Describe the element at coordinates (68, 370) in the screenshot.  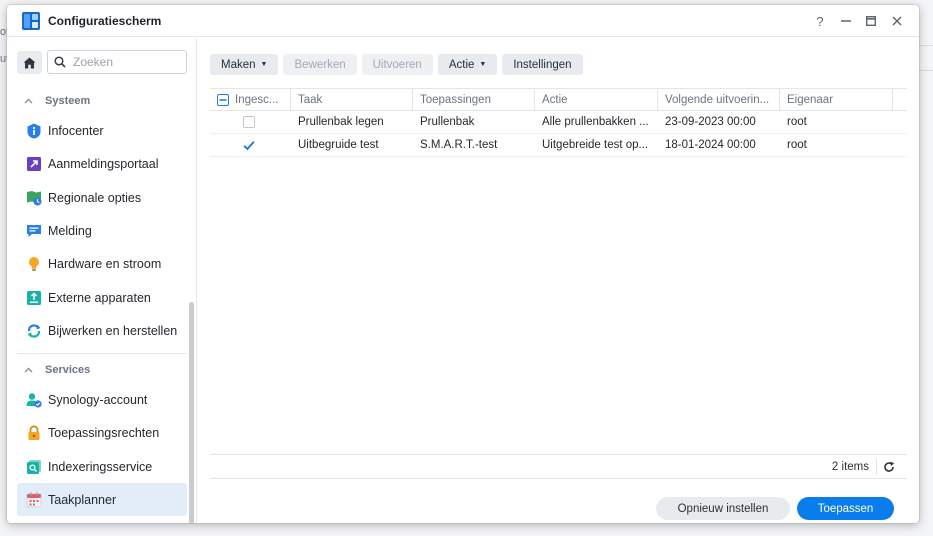
I see `section-title: Services` at that location.